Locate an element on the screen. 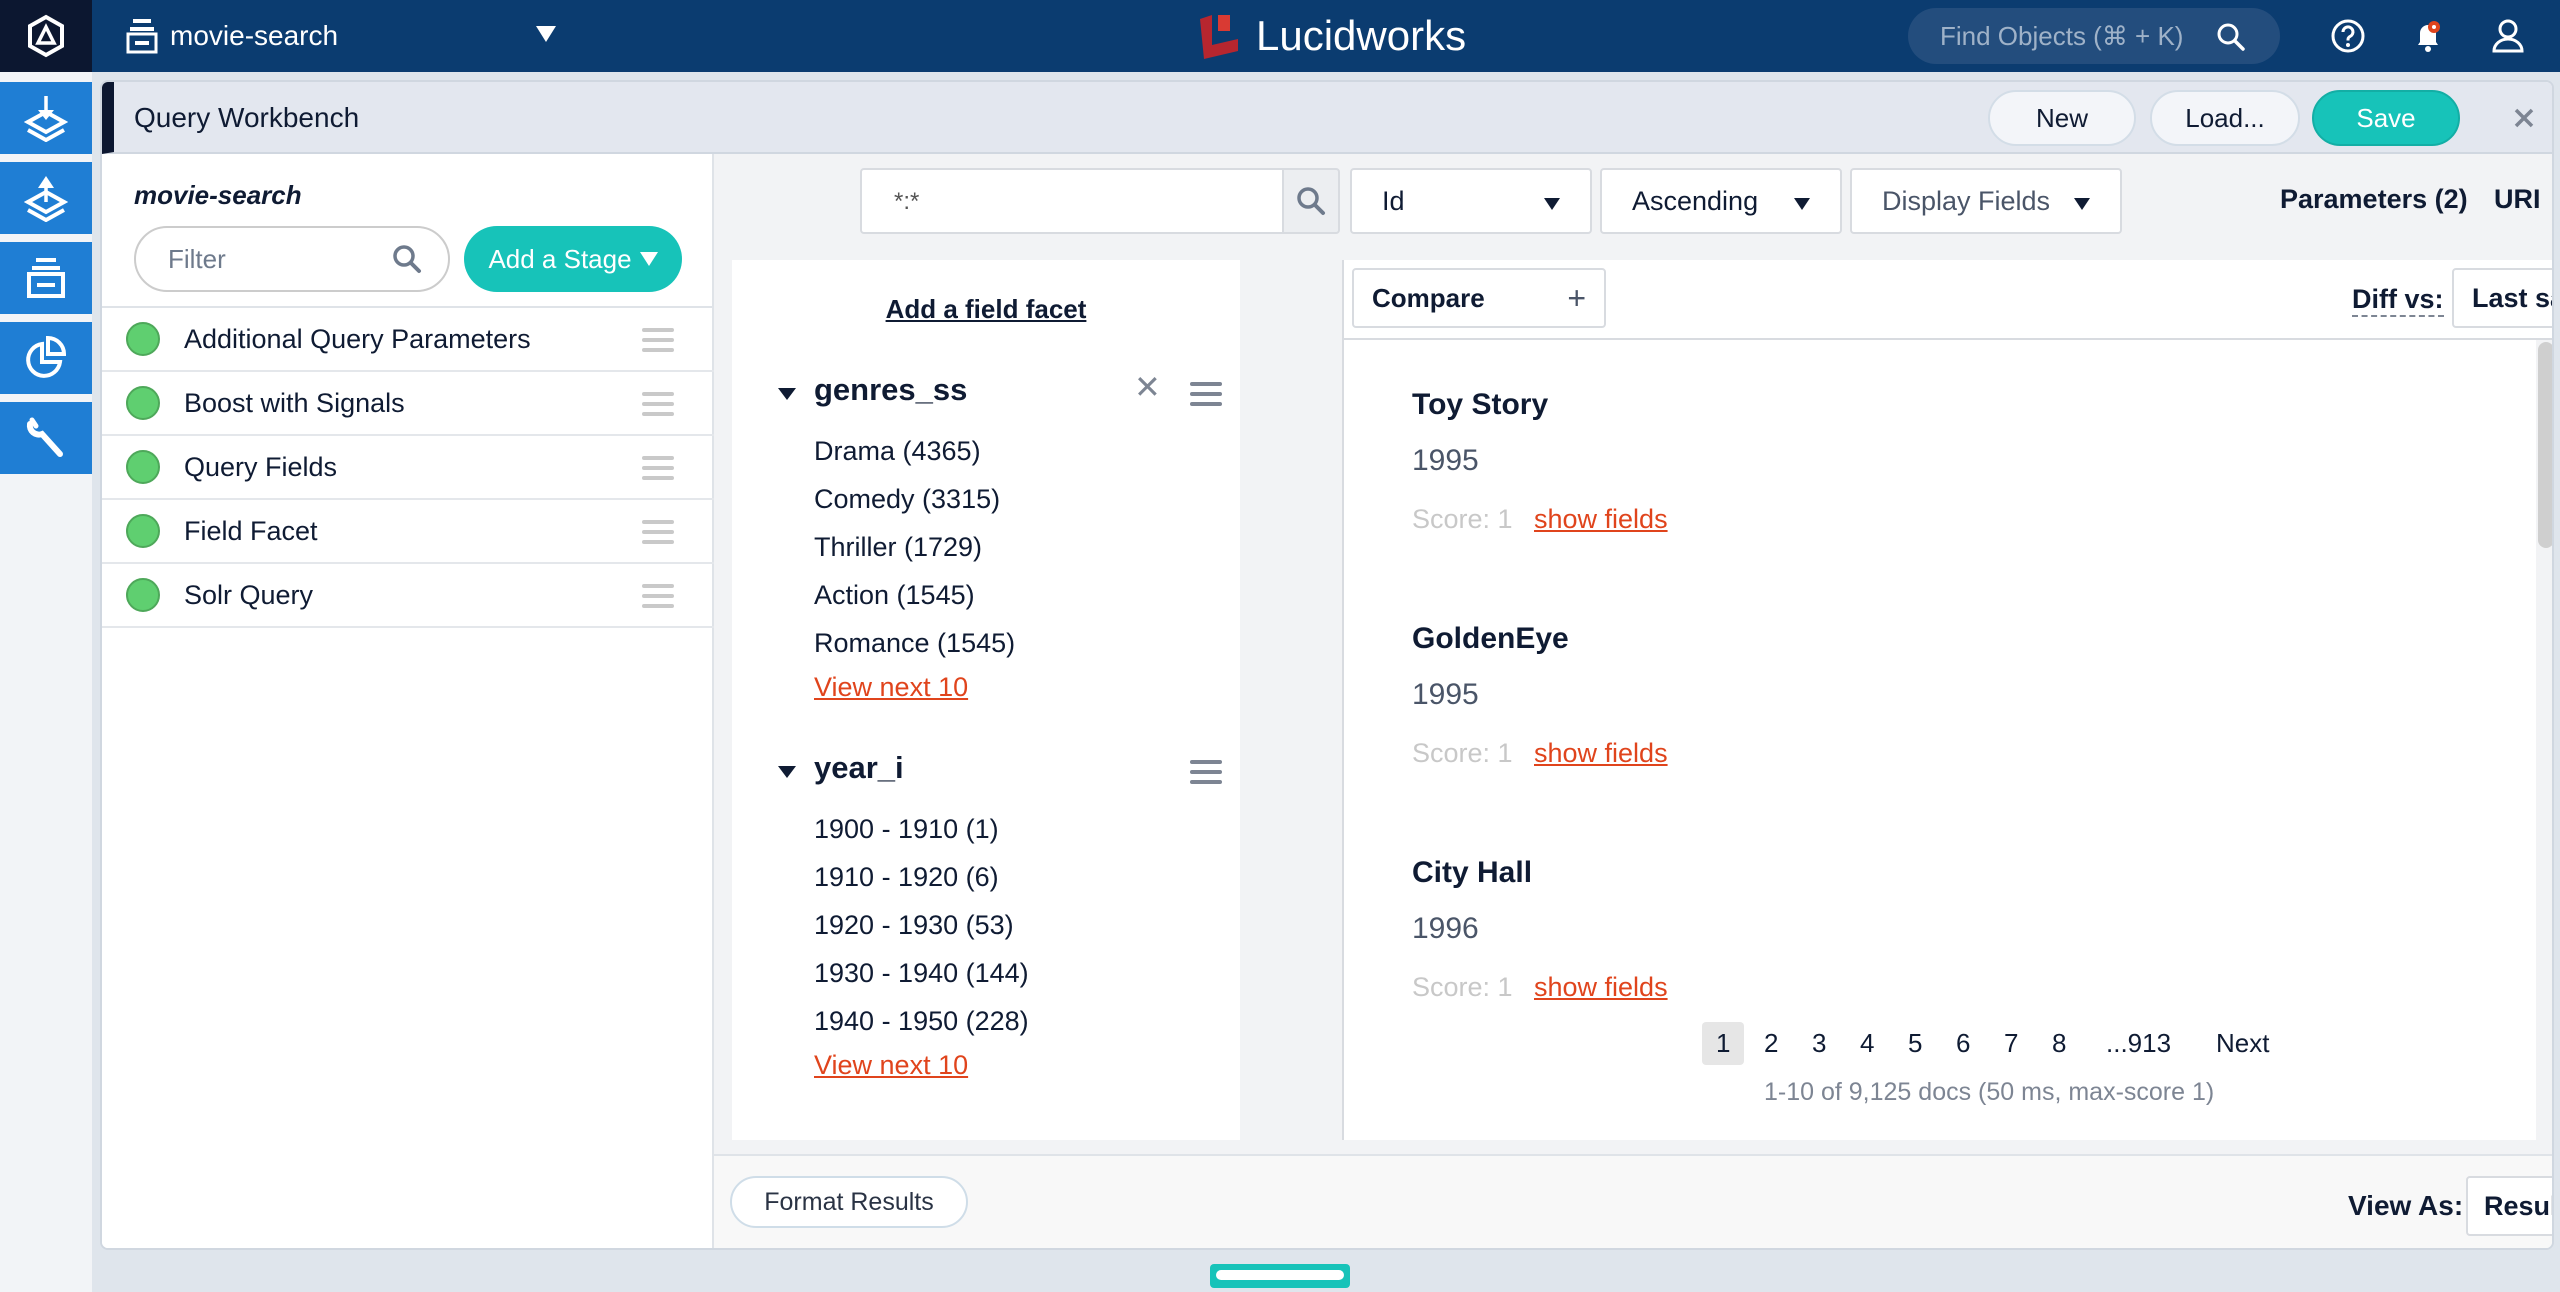 The image size is (2560, 1292). query-search-button is located at coordinates (1311, 201).